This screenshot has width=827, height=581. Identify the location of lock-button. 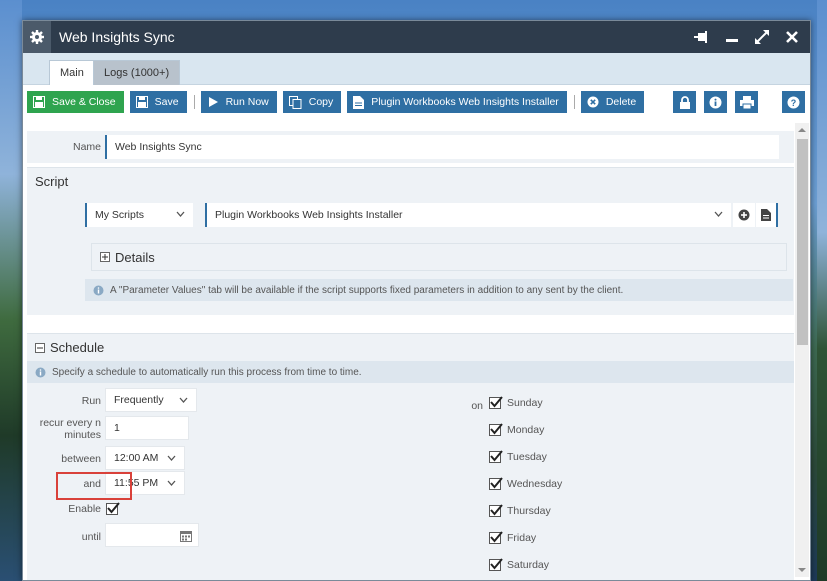
(684, 102).